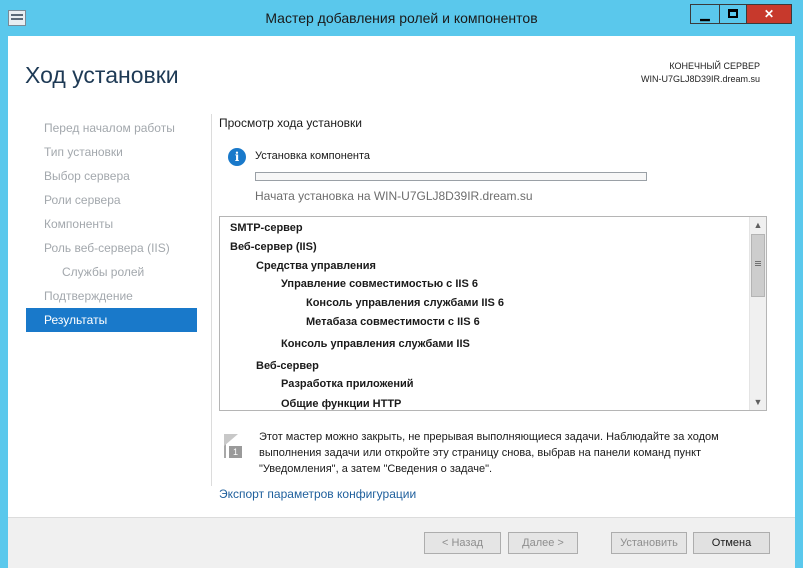 Image resolution: width=803 pixels, height=568 pixels. I want to click on list-scrollbar: ▲ ▼, so click(757, 313).